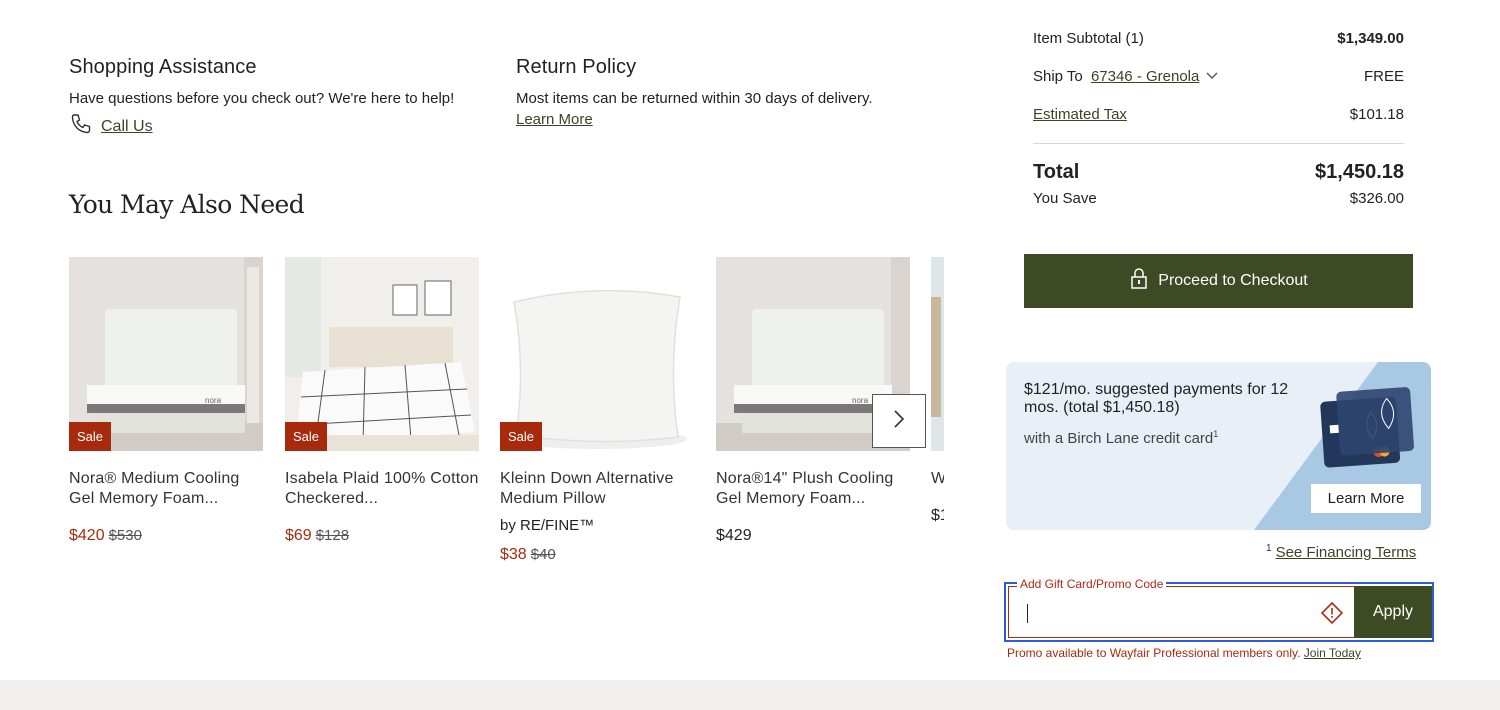 This screenshot has height=710, width=1500. What do you see at coordinates (1332, 615) in the screenshot?
I see `warning-icon` at bounding box center [1332, 615].